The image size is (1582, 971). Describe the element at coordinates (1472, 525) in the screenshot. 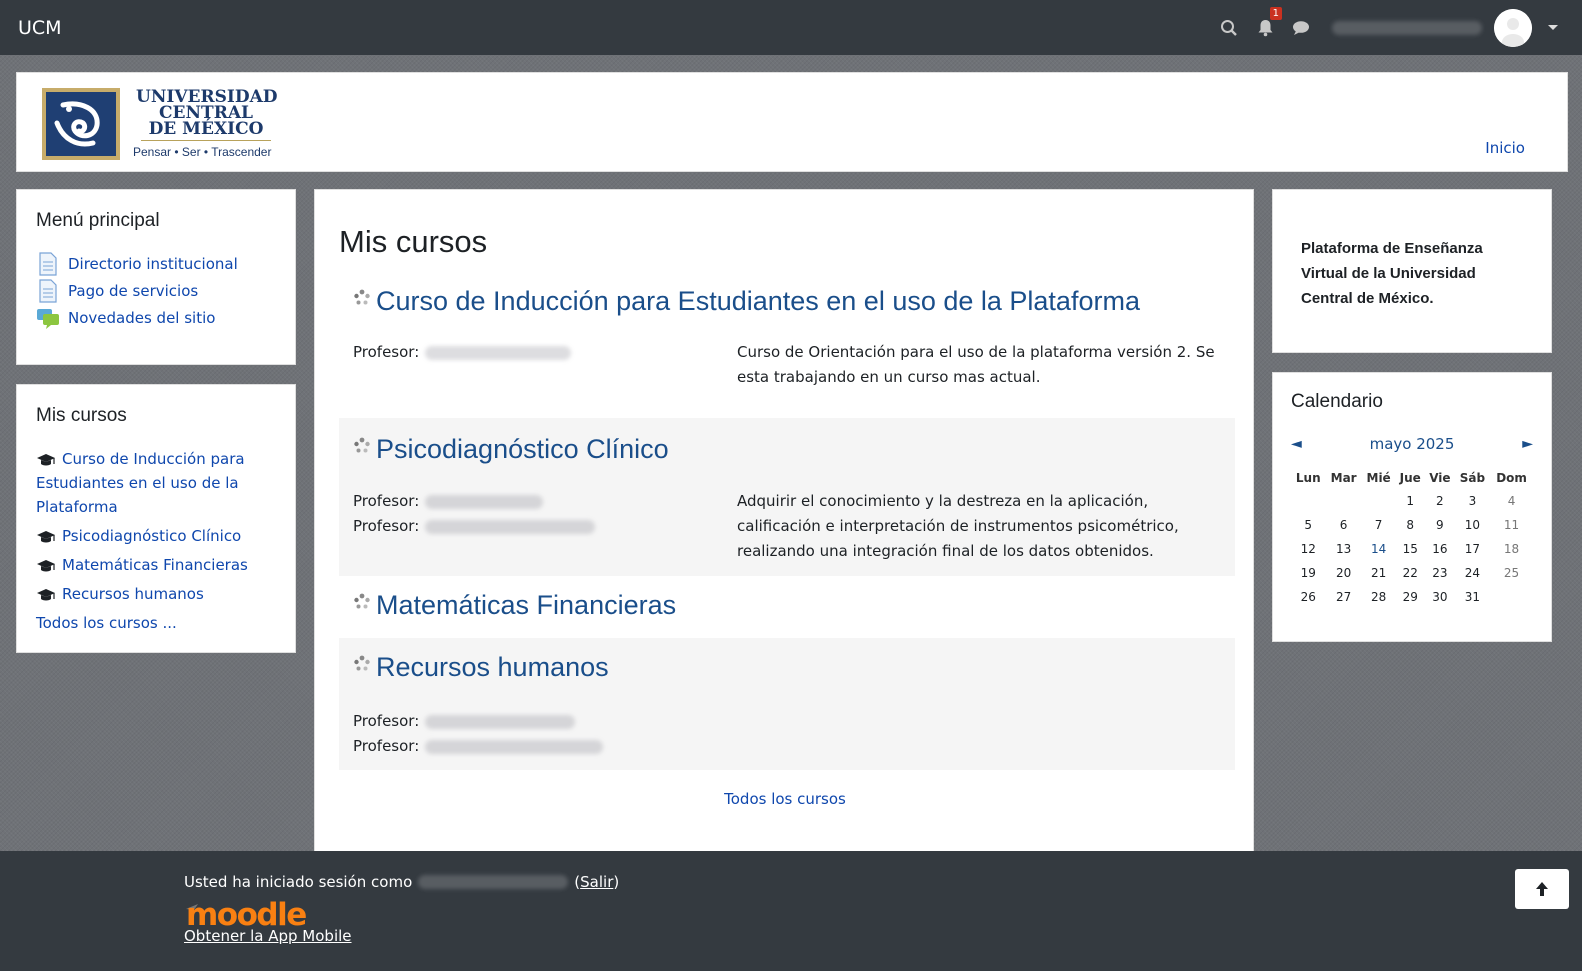

I see `calendar-day: 10` at that location.